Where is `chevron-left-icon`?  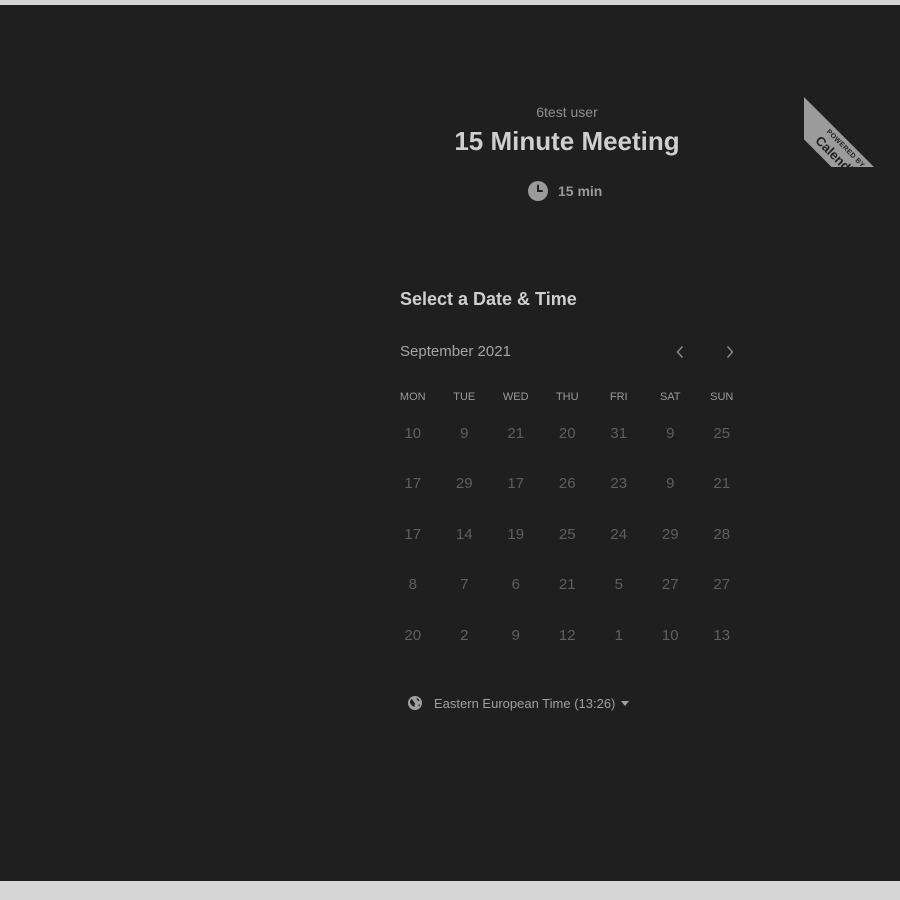 chevron-left-icon is located at coordinates (680, 352).